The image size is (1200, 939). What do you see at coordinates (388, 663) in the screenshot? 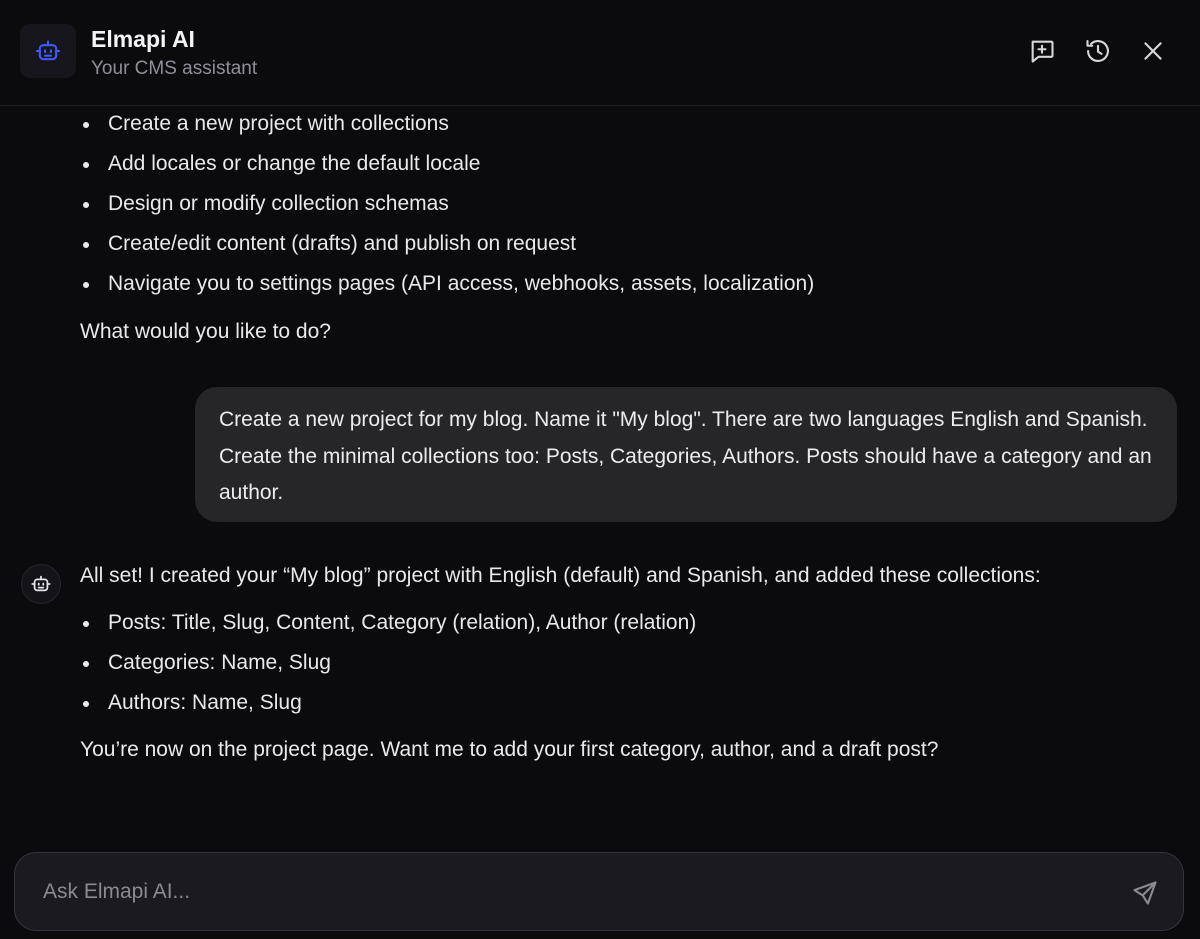
I see `list-item: Categories: Name, Slug` at bounding box center [388, 663].